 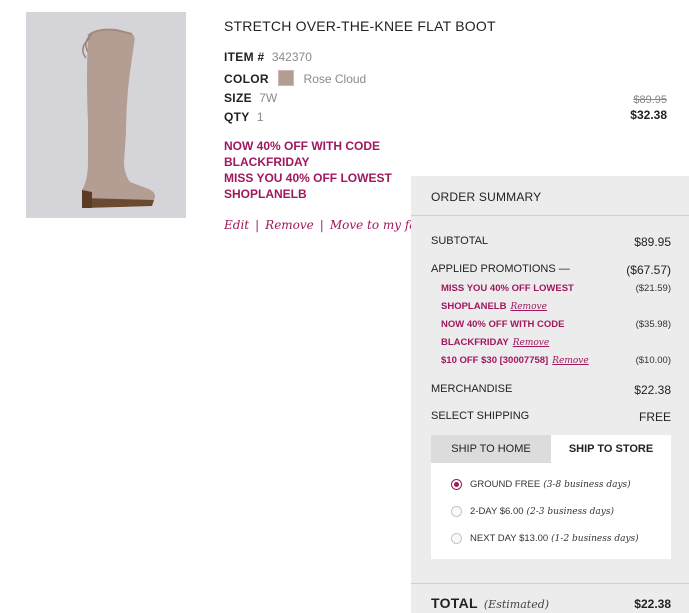 I want to click on option-detail: (1-2 business days), so click(x=595, y=538).